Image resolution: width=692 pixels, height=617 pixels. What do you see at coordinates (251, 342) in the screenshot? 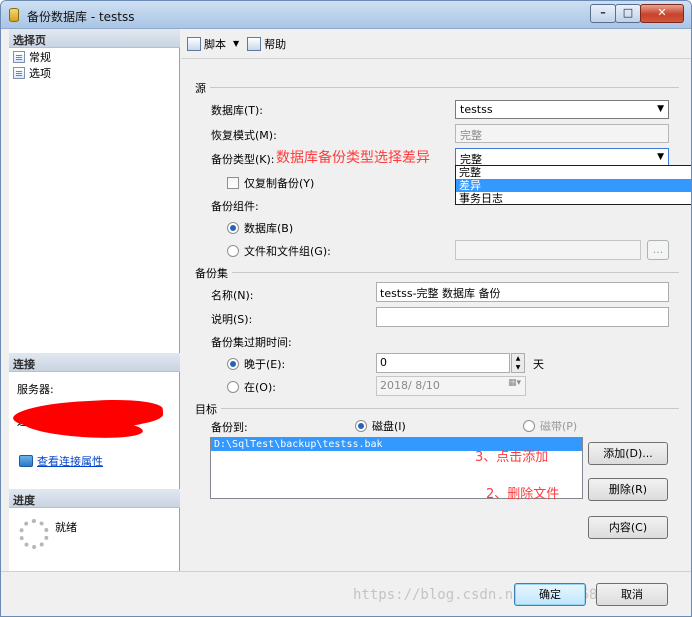
I see `expire-label: 备份集过期时间:` at bounding box center [251, 342].